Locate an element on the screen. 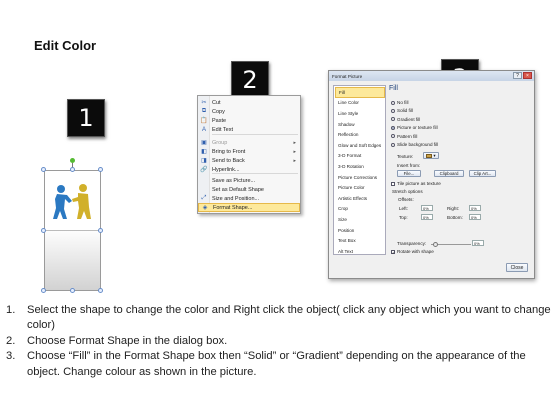  dialog-nav-item: Line Color is located at coordinates (360, 103).